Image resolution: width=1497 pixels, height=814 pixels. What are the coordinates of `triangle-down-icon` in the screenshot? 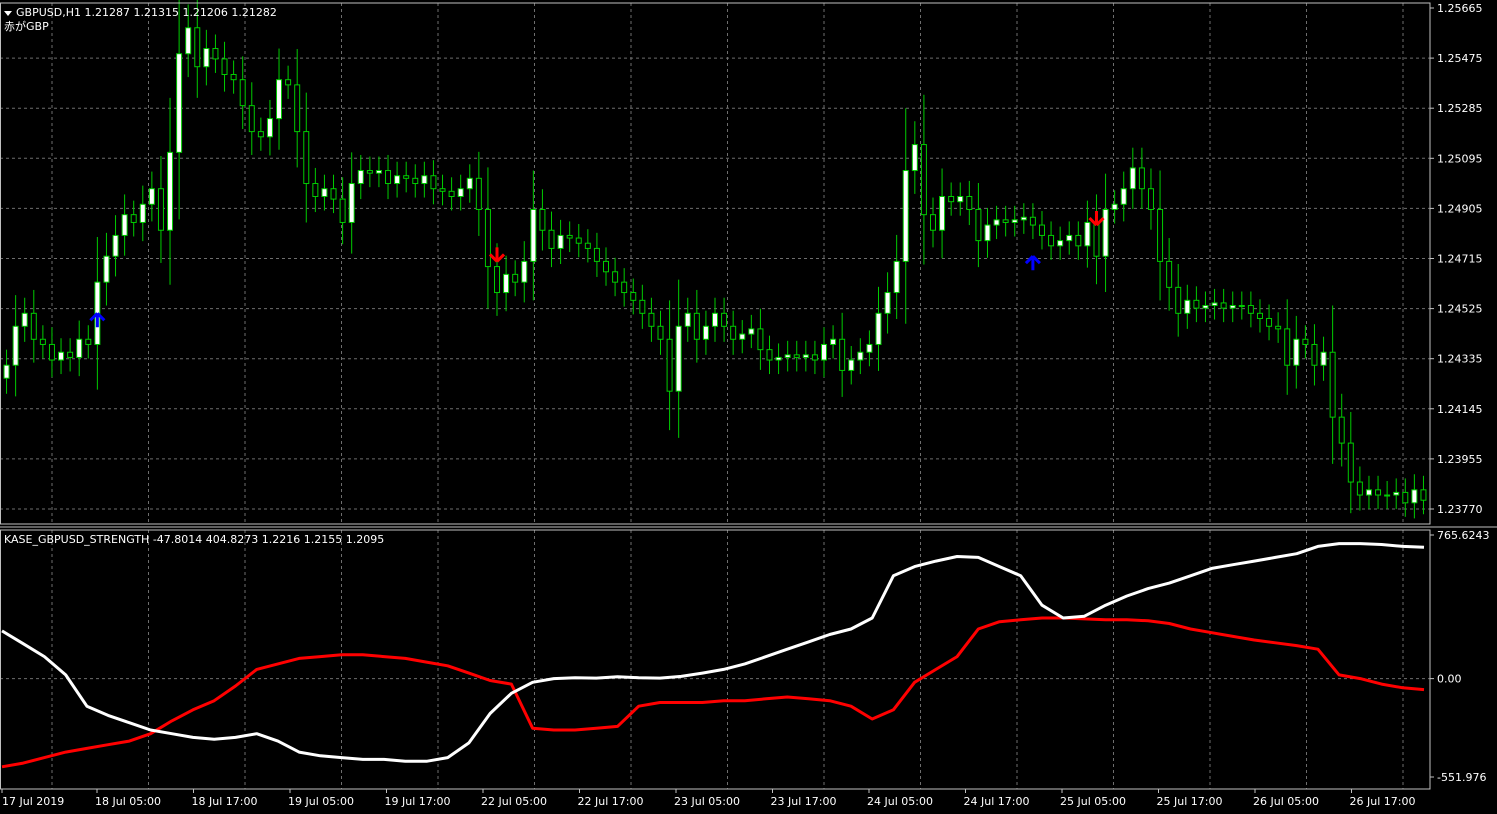 It's located at (8, 13).